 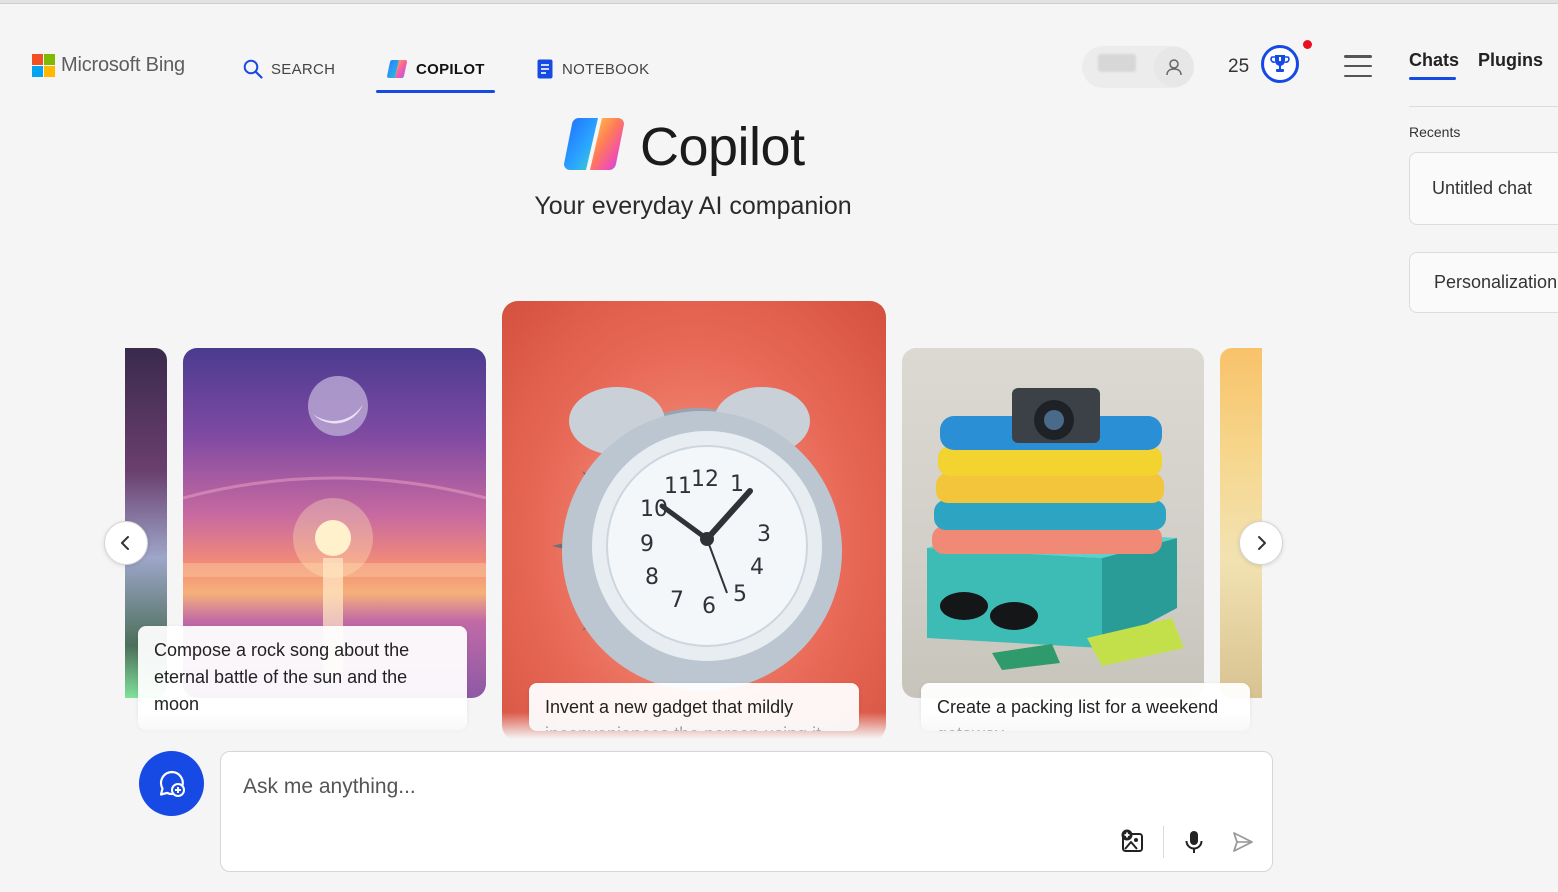 I want to click on nav-search-label: SEARCH, so click(x=303, y=69).